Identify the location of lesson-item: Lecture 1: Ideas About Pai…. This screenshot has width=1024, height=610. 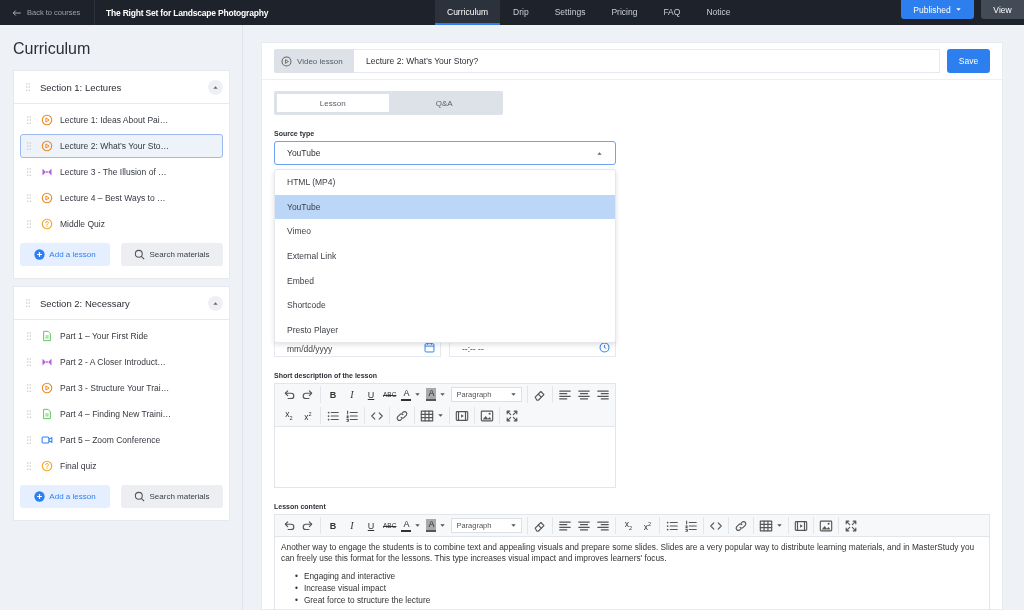
(121, 120).